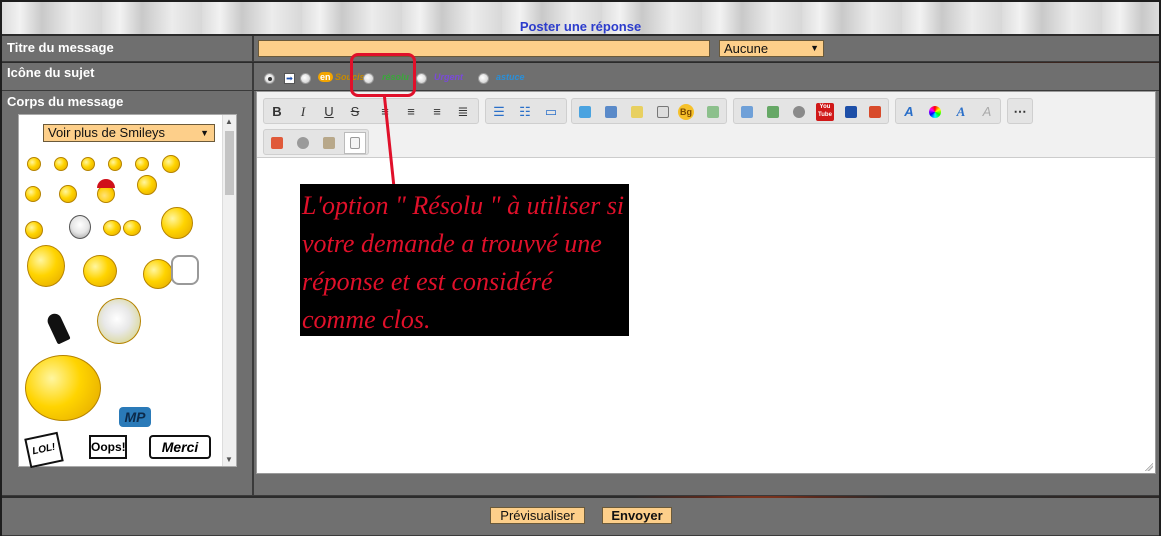 This screenshot has width=1161, height=536. What do you see at coordinates (771, 48) in the screenshot?
I see `color-select: Aucune ▼` at bounding box center [771, 48].